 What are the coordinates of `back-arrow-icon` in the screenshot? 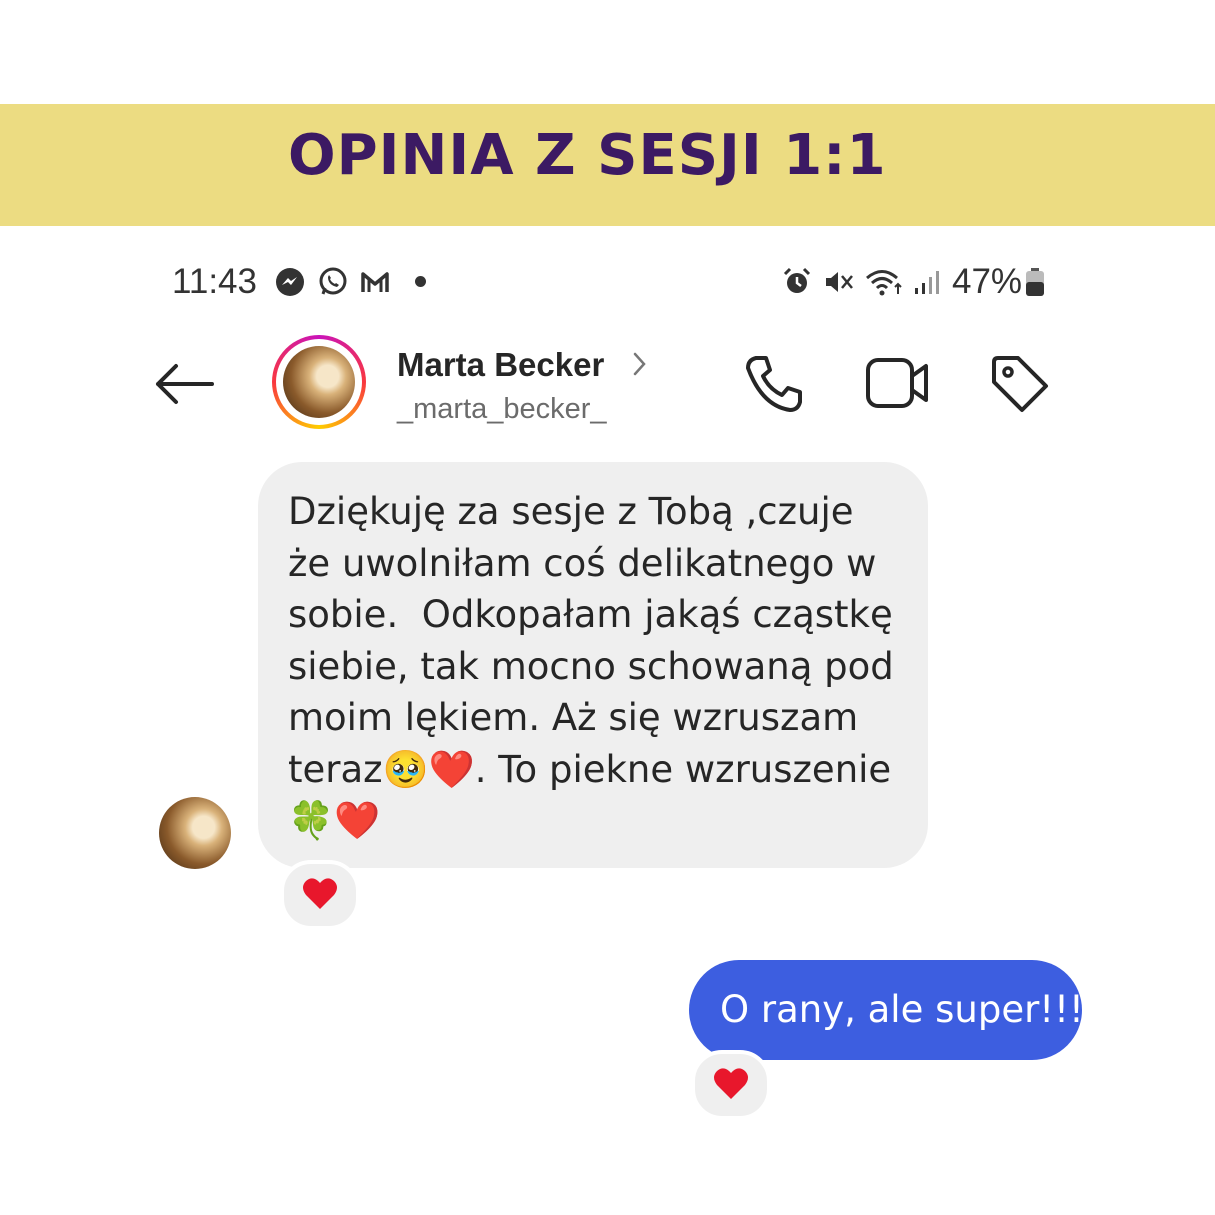 It's located at (184, 384).